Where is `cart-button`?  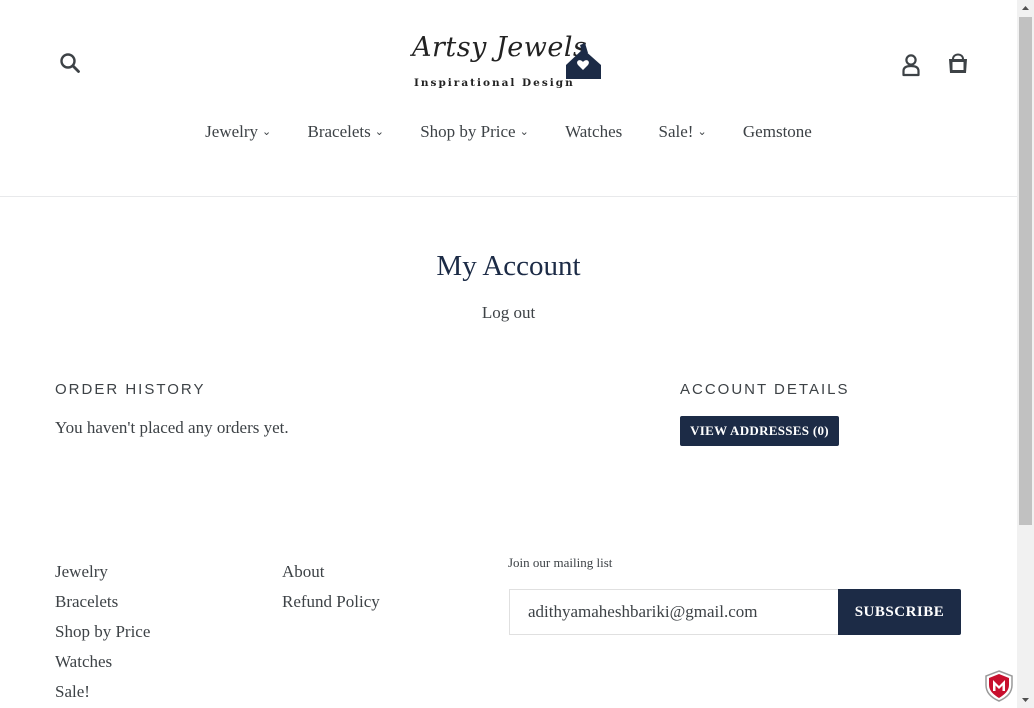 cart-button is located at coordinates (958, 63).